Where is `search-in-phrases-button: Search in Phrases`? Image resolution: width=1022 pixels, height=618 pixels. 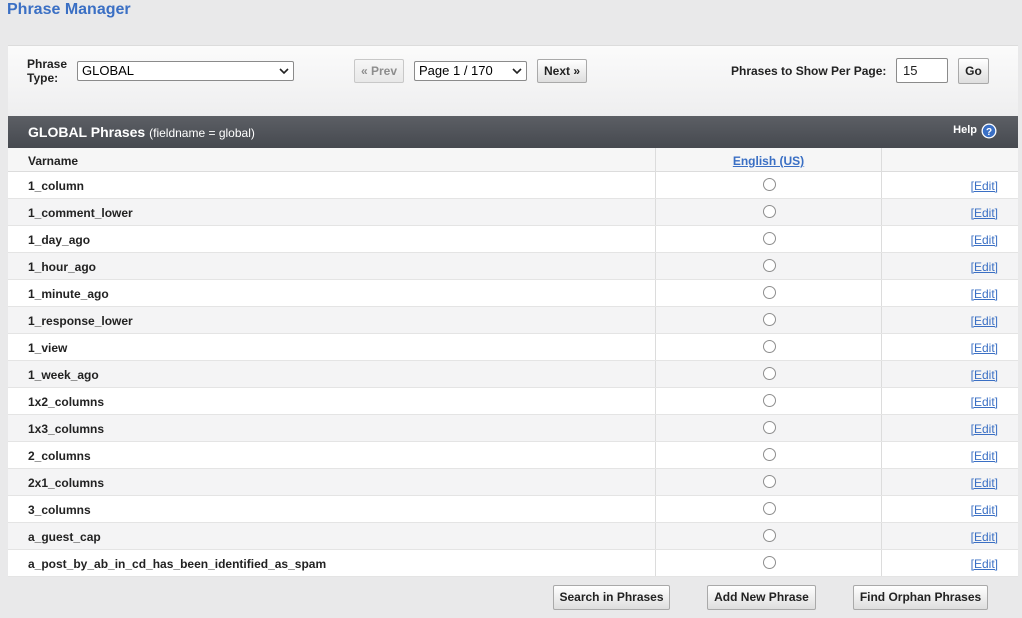 search-in-phrases-button: Search in Phrases is located at coordinates (611, 597).